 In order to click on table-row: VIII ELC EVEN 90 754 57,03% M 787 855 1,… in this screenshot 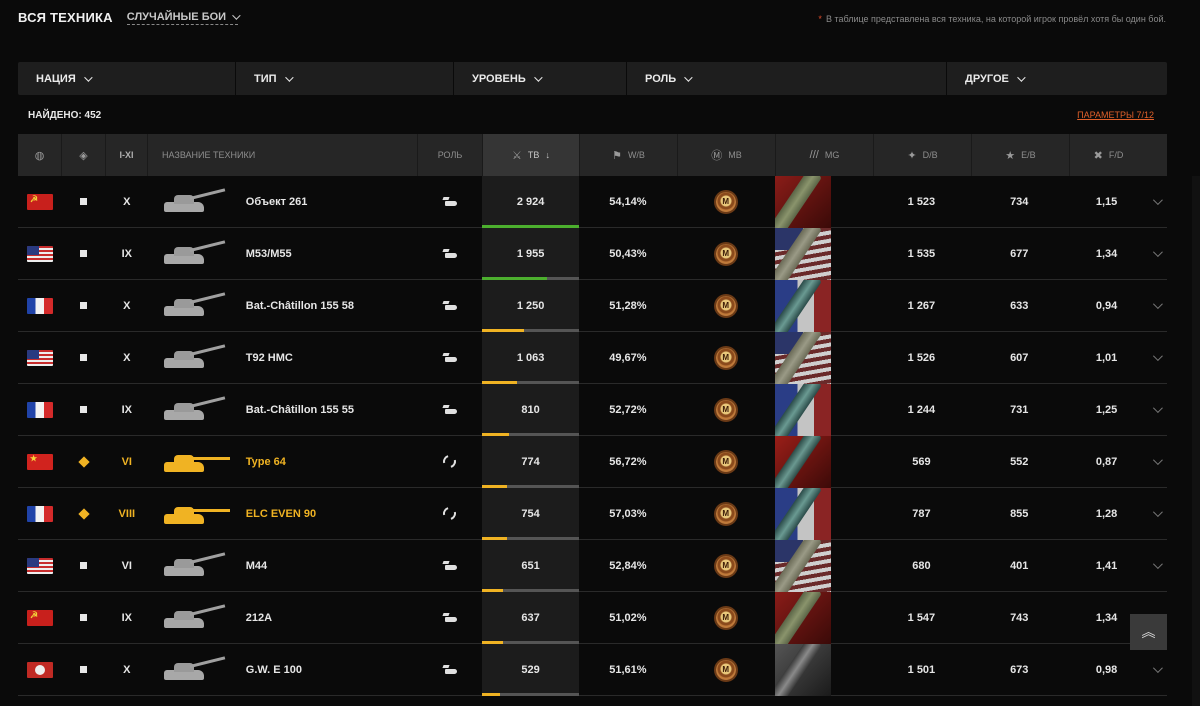, I will do `click(592, 513)`.